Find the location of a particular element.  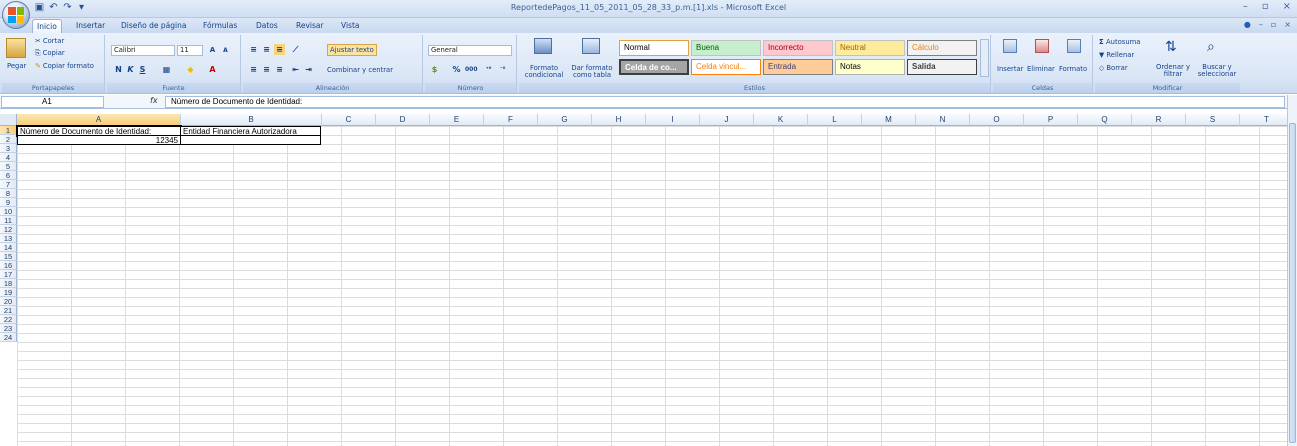

percent-button: % is located at coordinates (456, 69).